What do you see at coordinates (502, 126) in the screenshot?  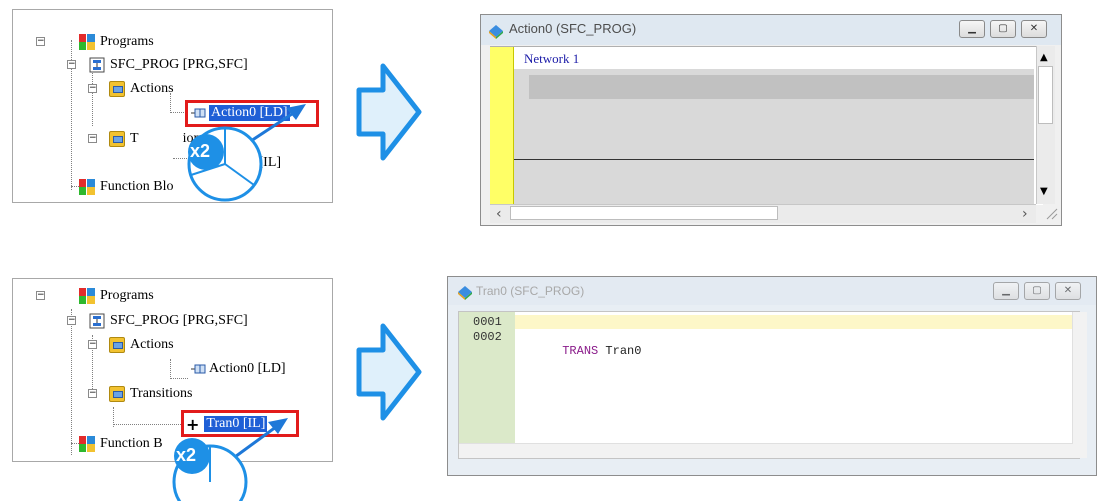 I see `ld-left-gutter` at bounding box center [502, 126].